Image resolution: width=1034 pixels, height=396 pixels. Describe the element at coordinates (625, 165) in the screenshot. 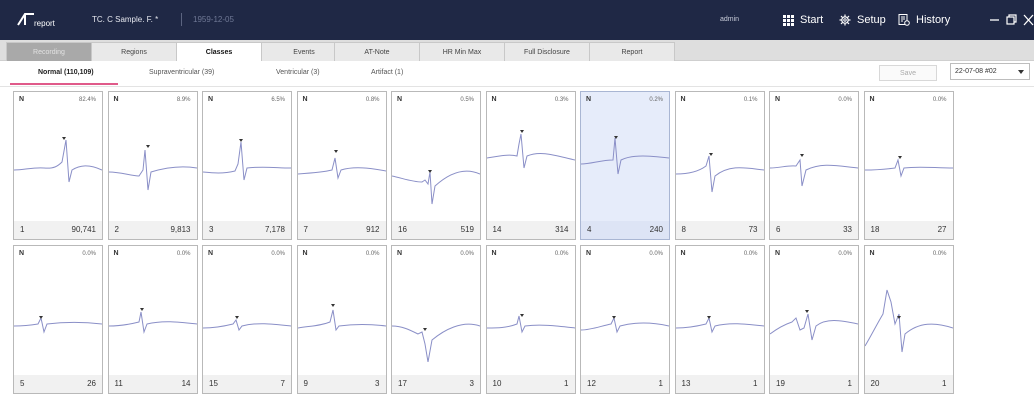

I see `class-card: N 0.2% 4 240` at that location.